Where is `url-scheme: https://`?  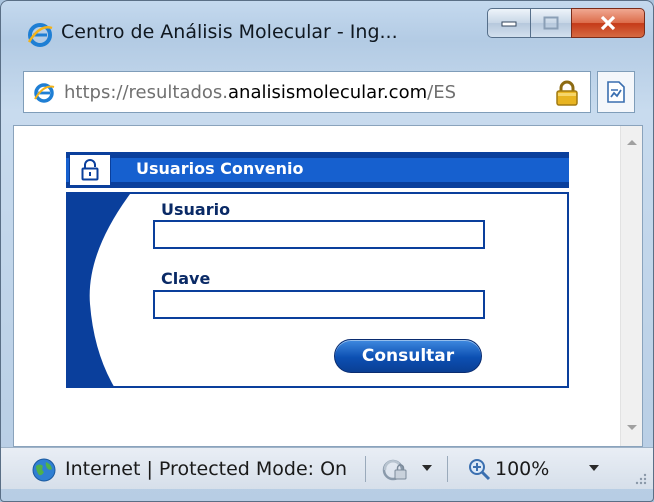 url-scheme: https:// is located at coordinates (96, 92).